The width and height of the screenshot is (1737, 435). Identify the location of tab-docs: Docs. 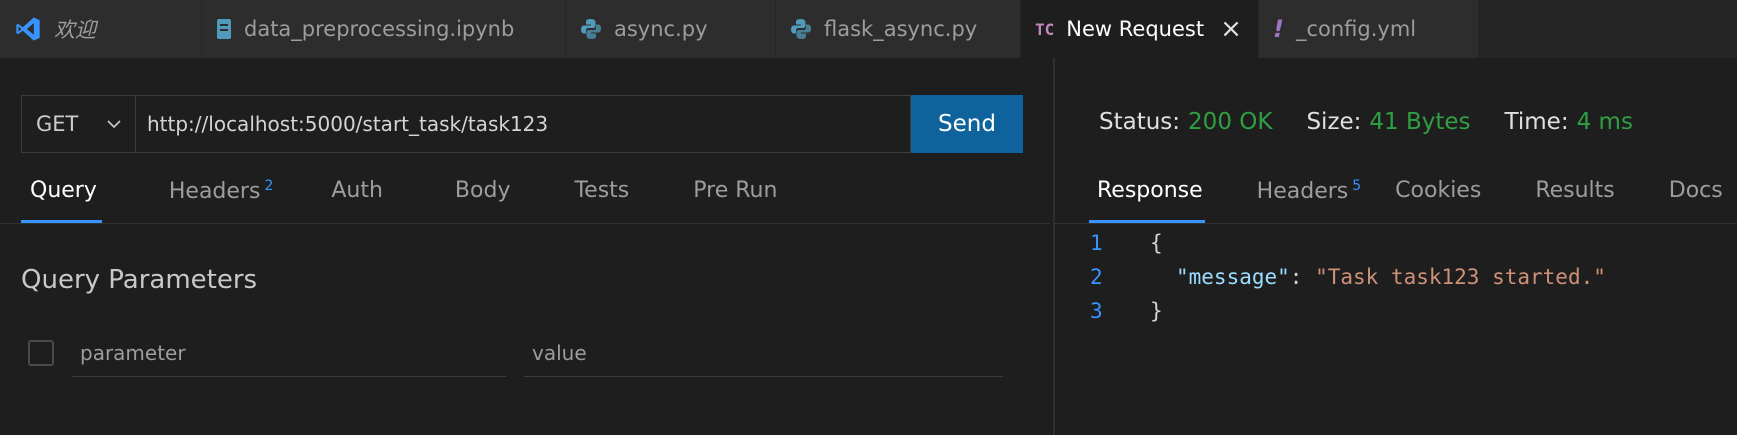
(1696, 191).